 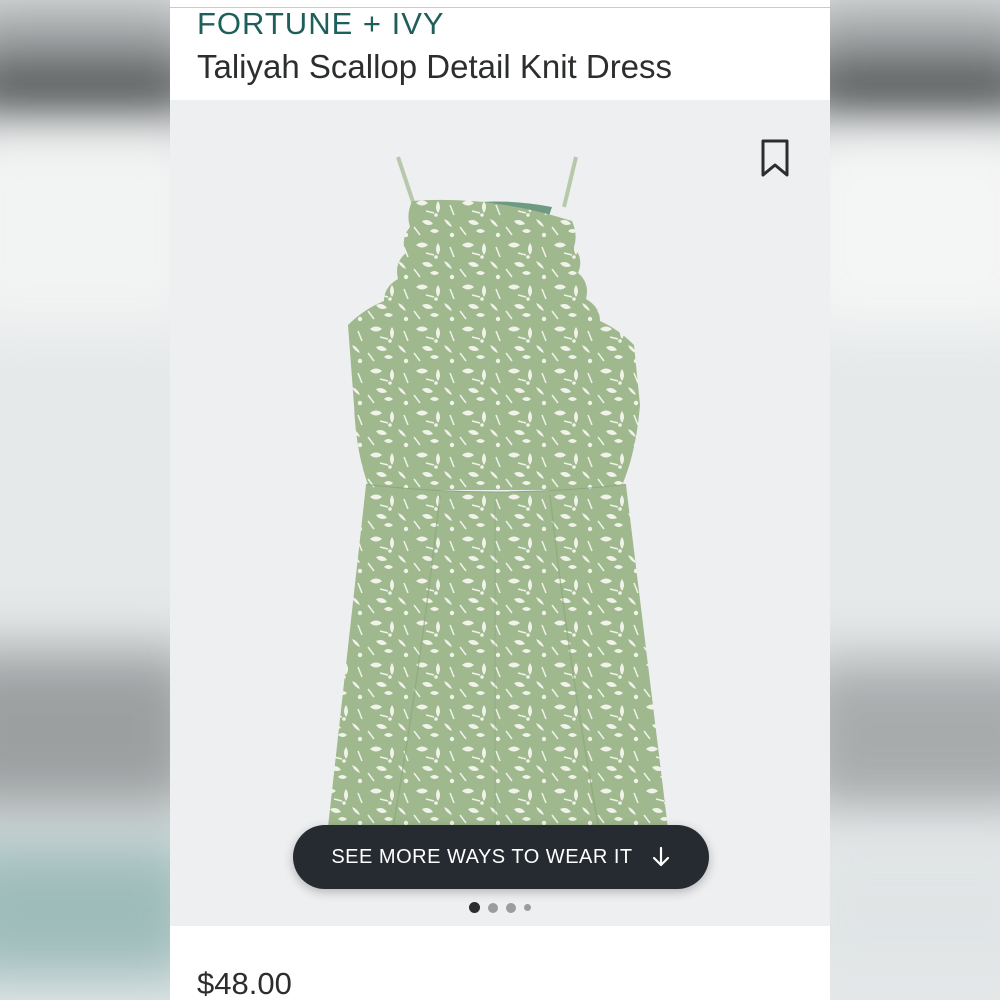 I want to click on see-more-ways-button: SEE MORE WAYS TO WEAR IT, so click(x=501, y=857).